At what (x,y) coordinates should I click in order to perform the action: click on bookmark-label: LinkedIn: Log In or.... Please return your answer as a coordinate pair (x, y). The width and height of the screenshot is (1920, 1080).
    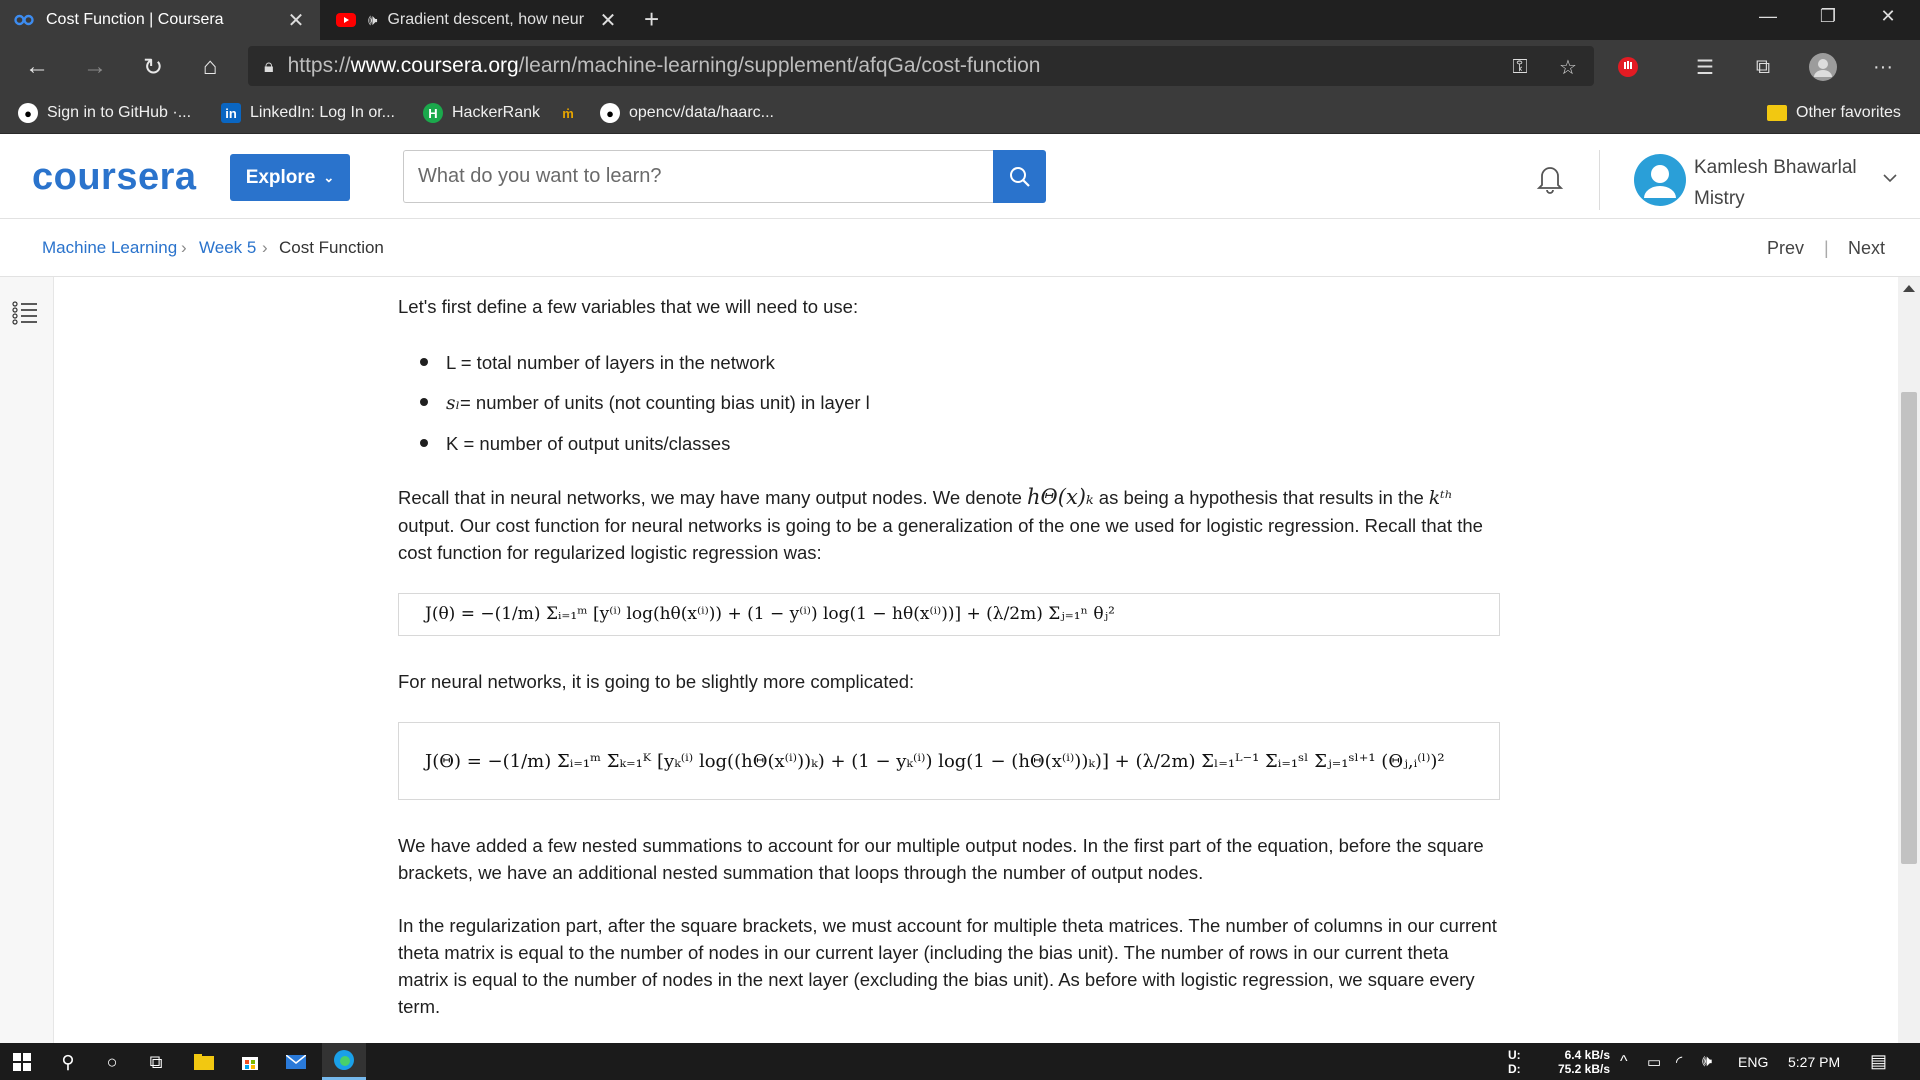
    Looking at the image, I should click on (322, 112).